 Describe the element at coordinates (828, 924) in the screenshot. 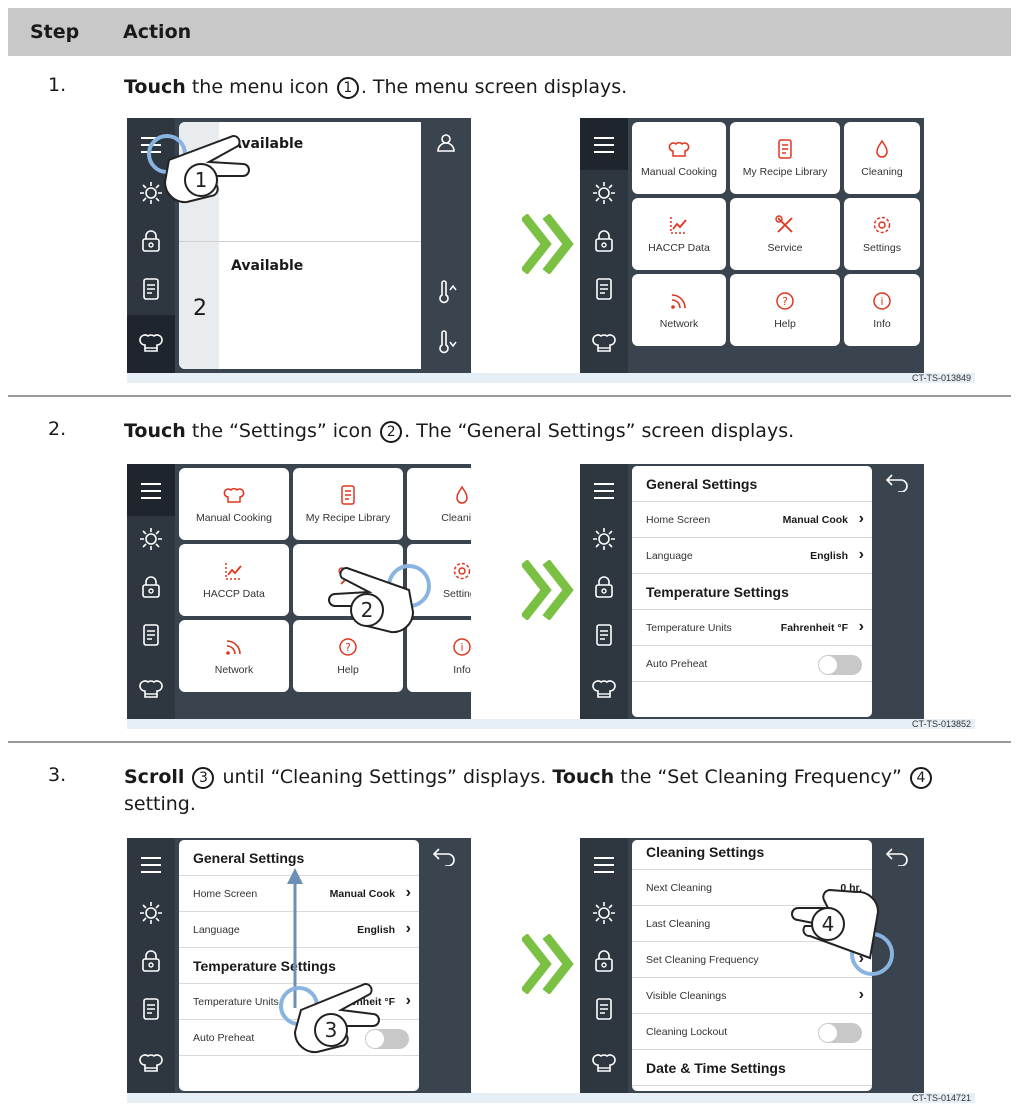

I see `svg-text: 4` at that location.